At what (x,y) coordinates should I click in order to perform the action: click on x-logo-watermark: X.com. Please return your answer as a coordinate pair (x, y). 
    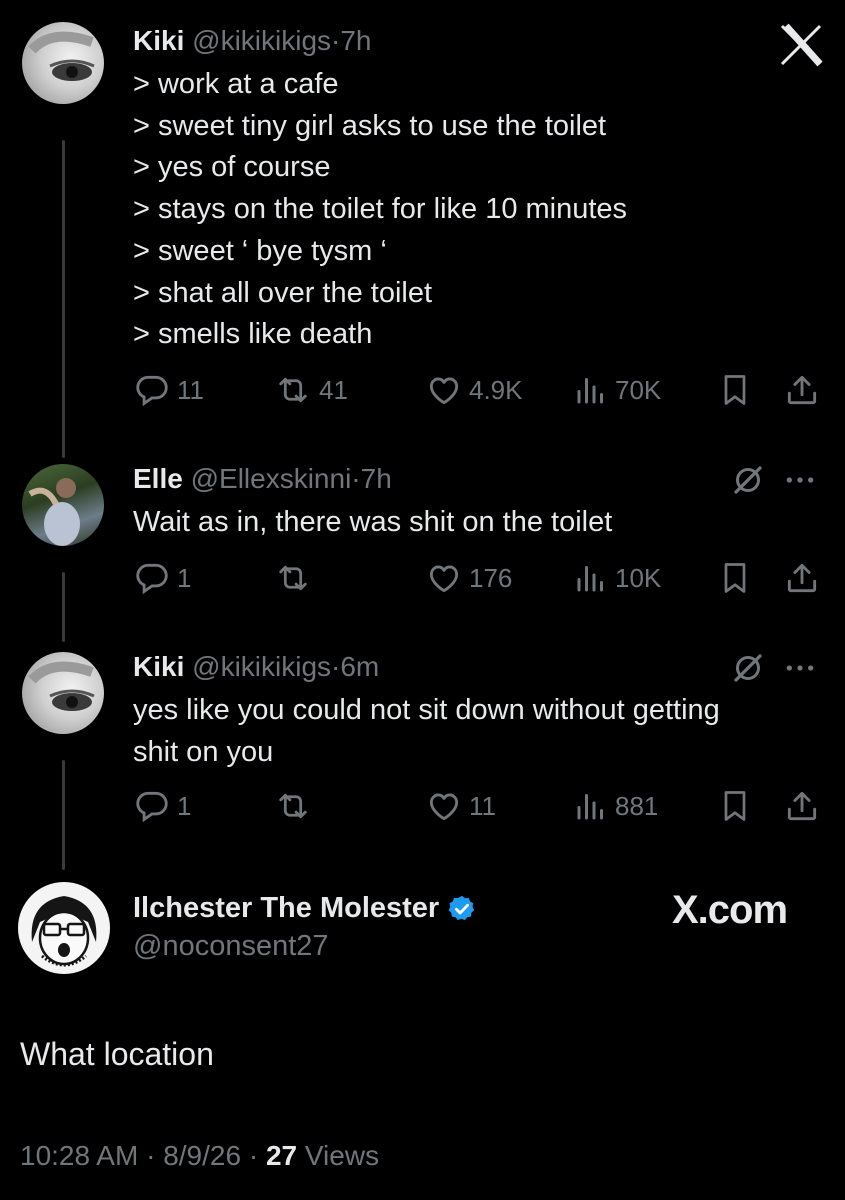
    Looking at the image, I should click on (730, 910).